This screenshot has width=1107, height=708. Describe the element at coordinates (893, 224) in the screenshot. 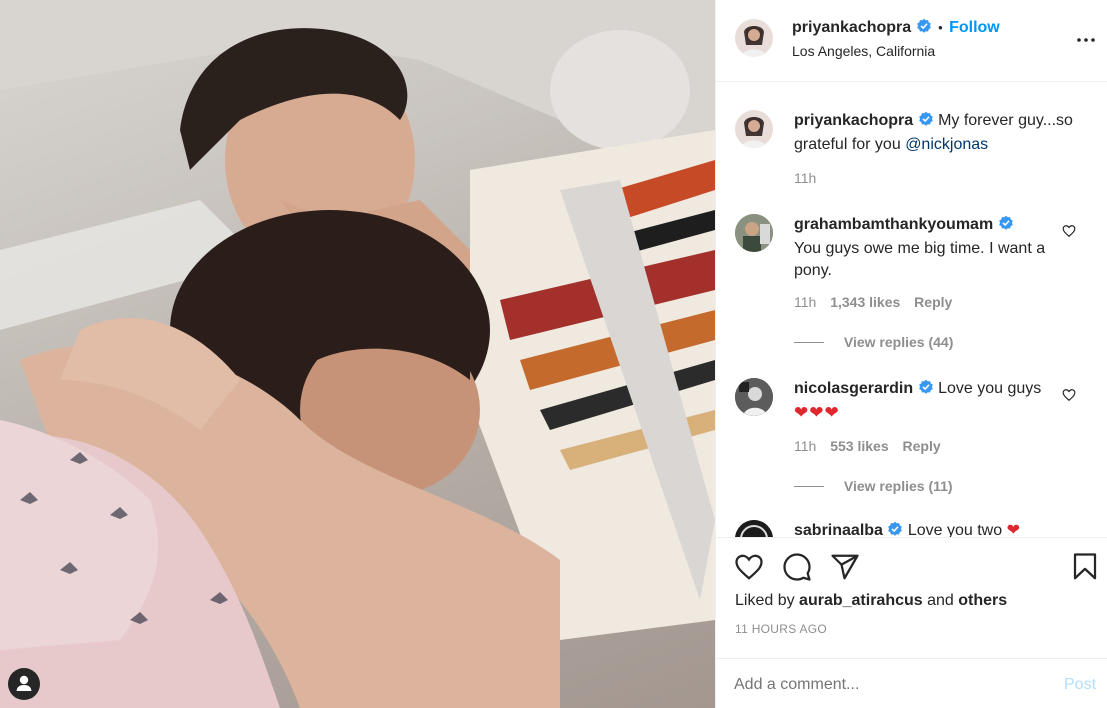

I see `comment-username: grahambamthankyoumam` at that location.